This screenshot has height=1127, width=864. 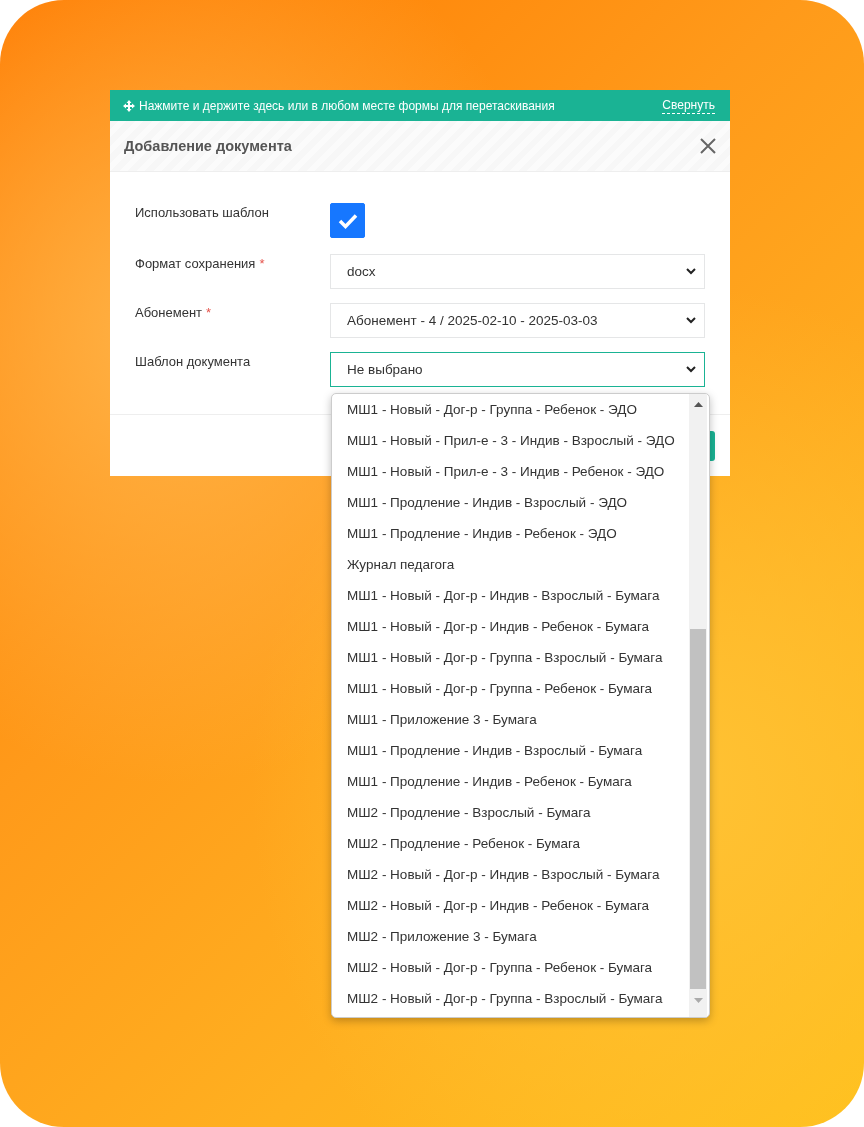 I want to click on select-field: docx, so click(x=517, y=271).